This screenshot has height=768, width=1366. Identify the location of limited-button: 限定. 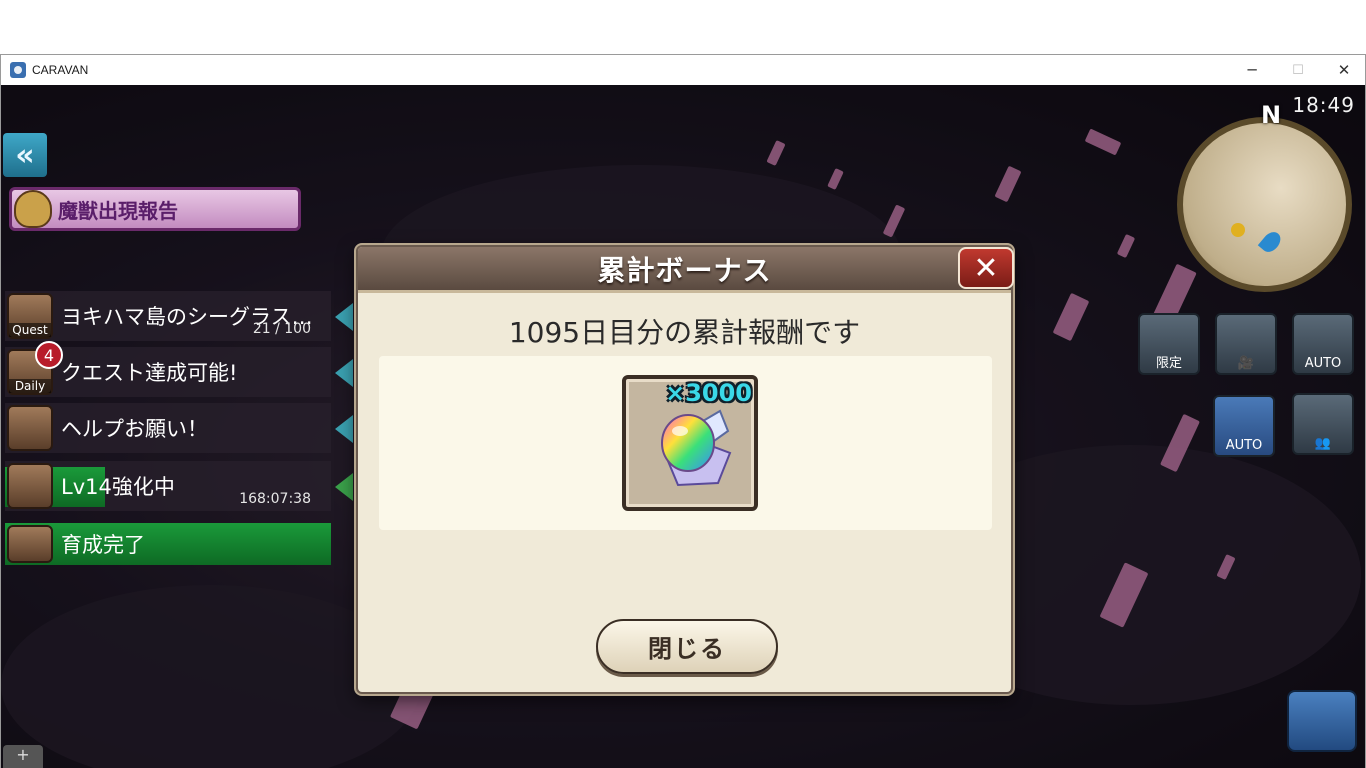
(1169, 344).